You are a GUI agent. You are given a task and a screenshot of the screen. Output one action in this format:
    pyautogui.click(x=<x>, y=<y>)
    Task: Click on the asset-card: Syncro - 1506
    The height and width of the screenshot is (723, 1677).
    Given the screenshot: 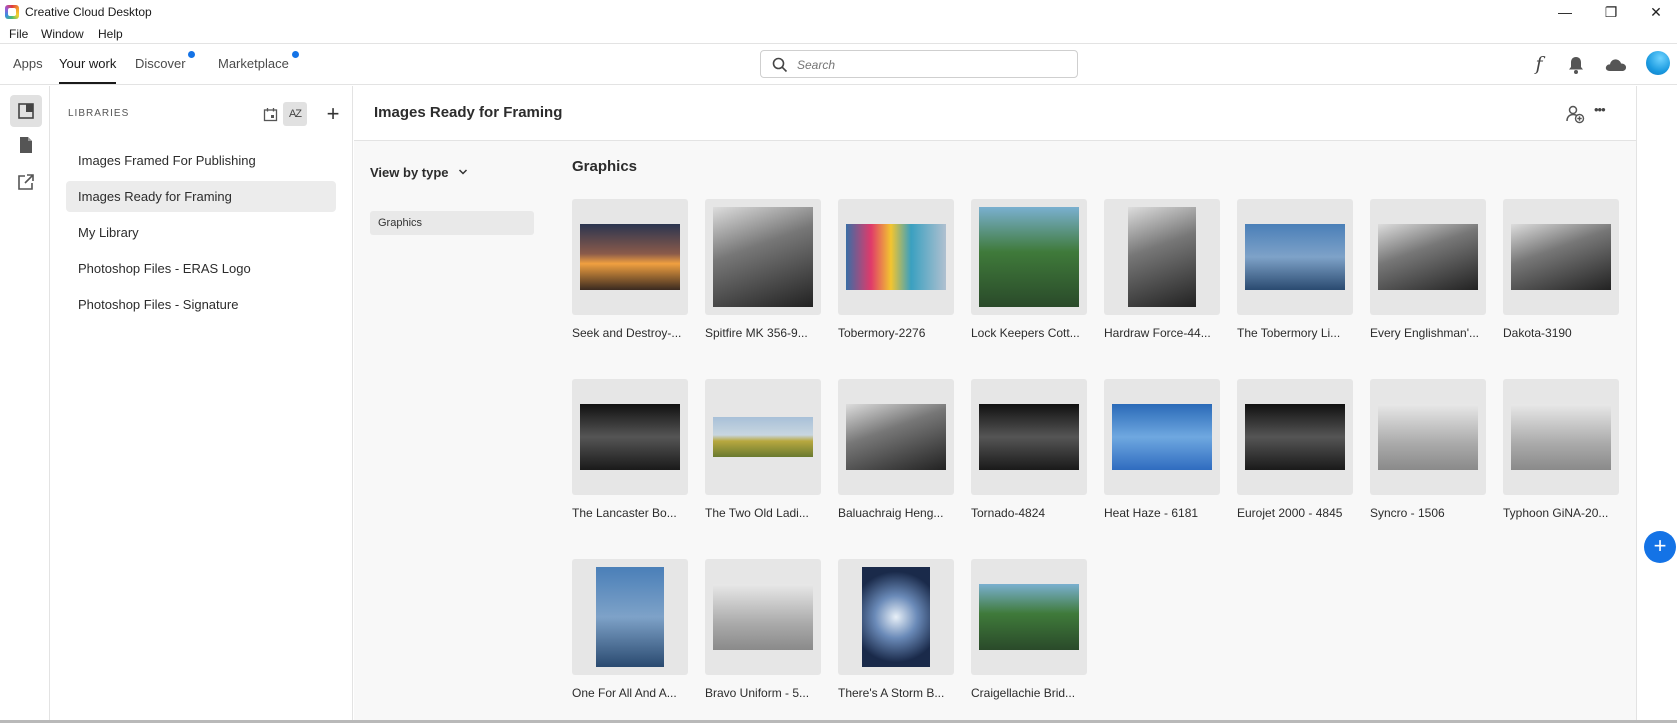 What is the action you would take?
    pyautogui.click(x=1428, y=449)
    